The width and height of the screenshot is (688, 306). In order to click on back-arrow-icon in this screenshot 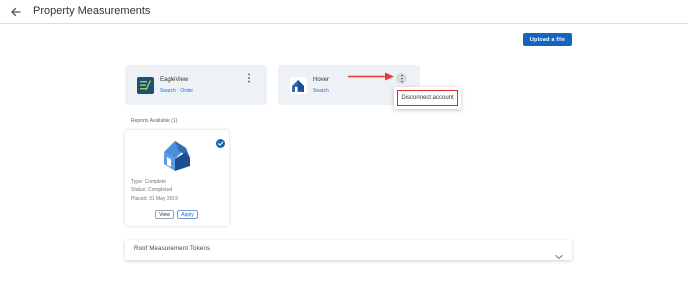, I will do `click(16, 12)`.